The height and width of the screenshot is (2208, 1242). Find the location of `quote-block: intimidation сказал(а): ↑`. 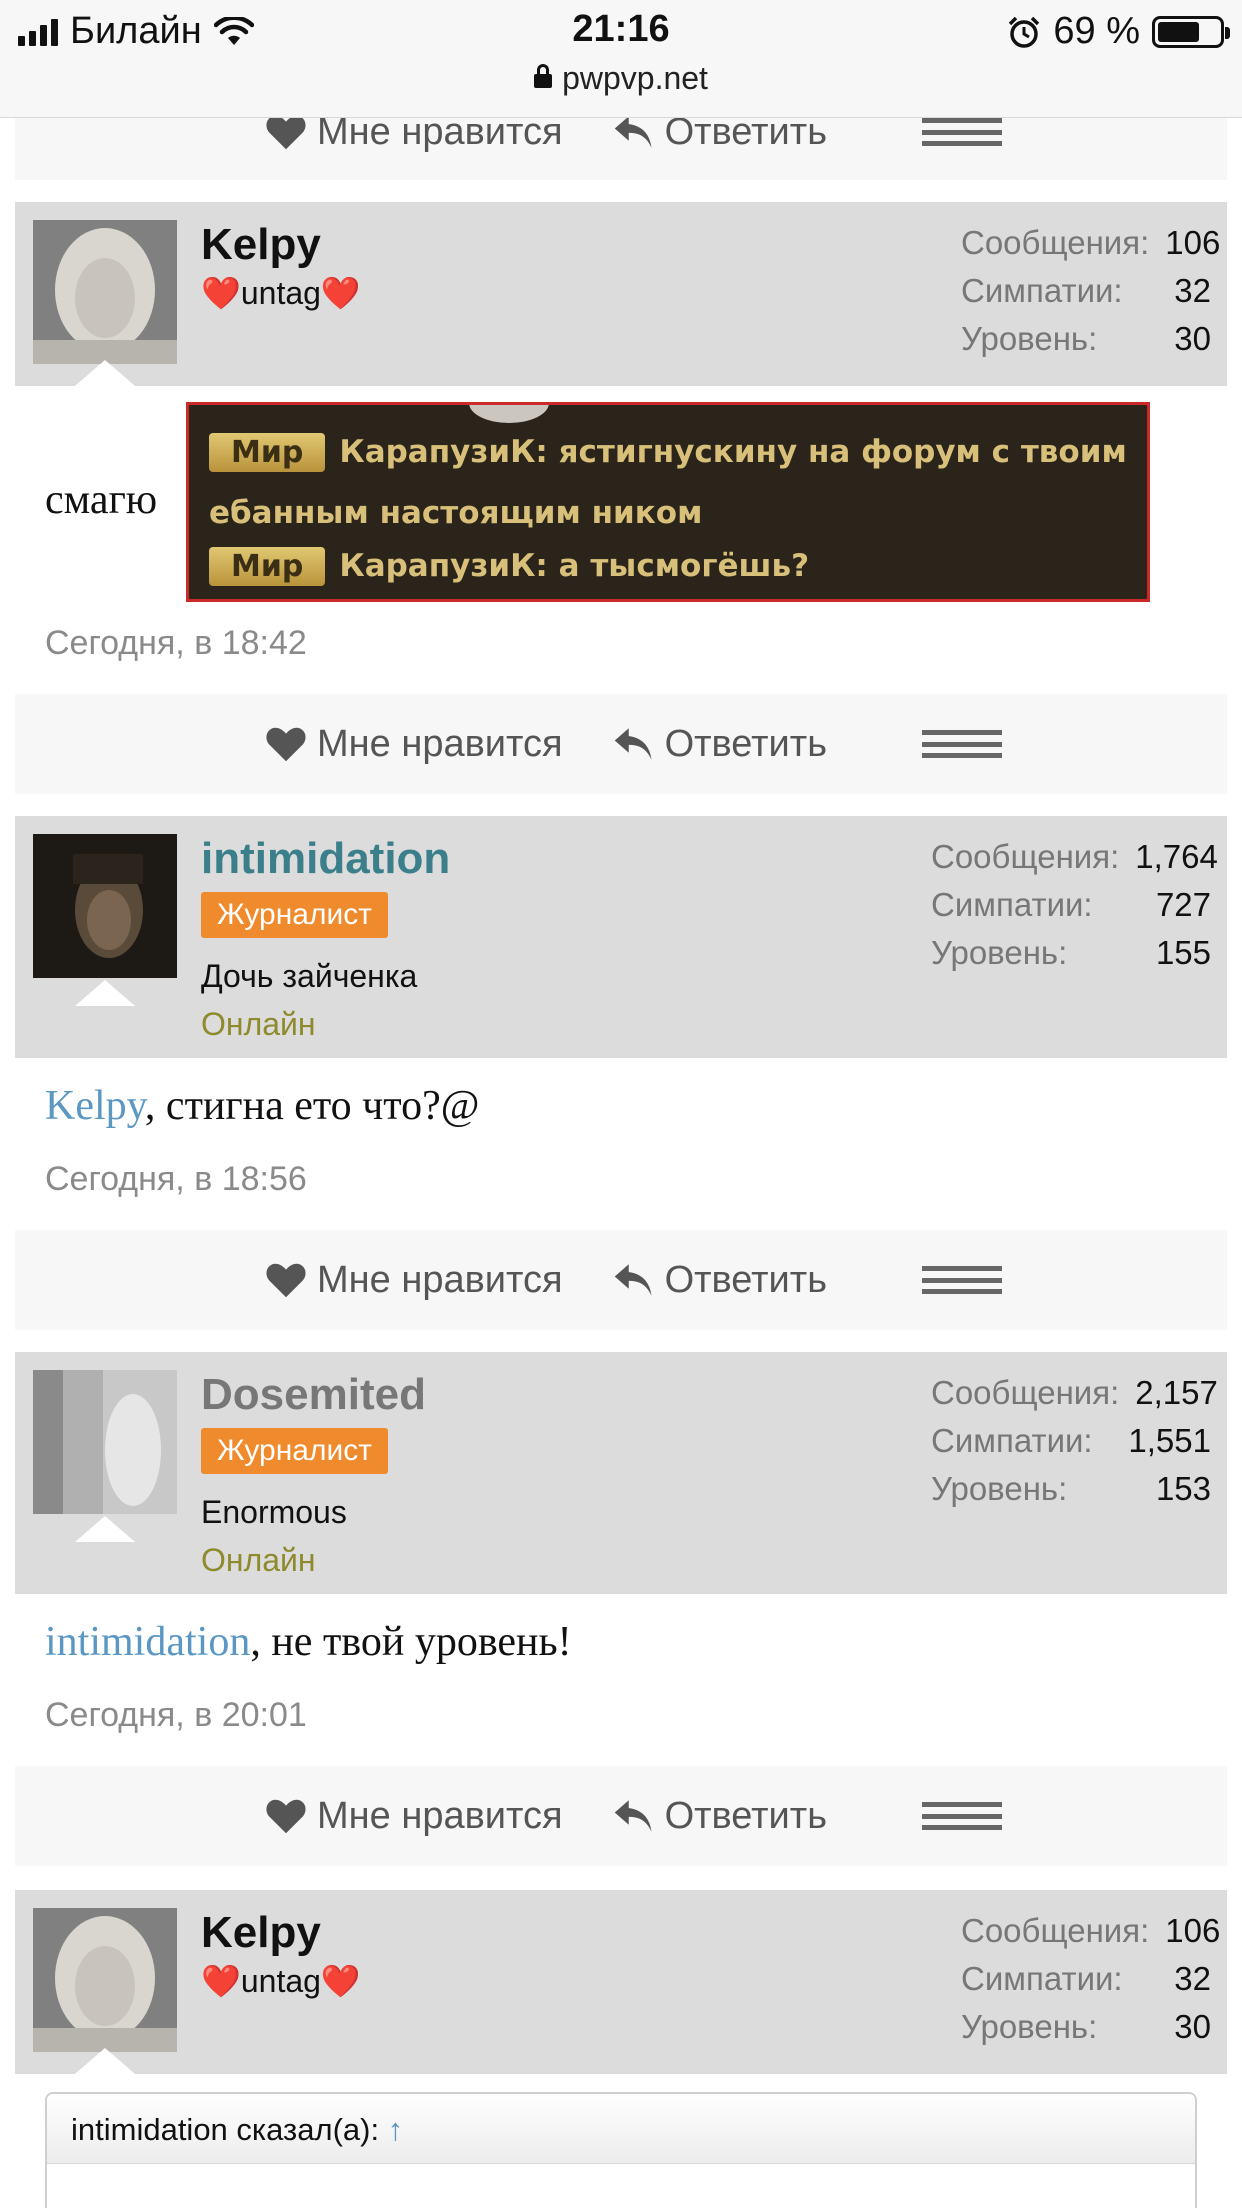

quote-block: intimidation сказал(а): ↑ is located at coordinates (621, 2150).